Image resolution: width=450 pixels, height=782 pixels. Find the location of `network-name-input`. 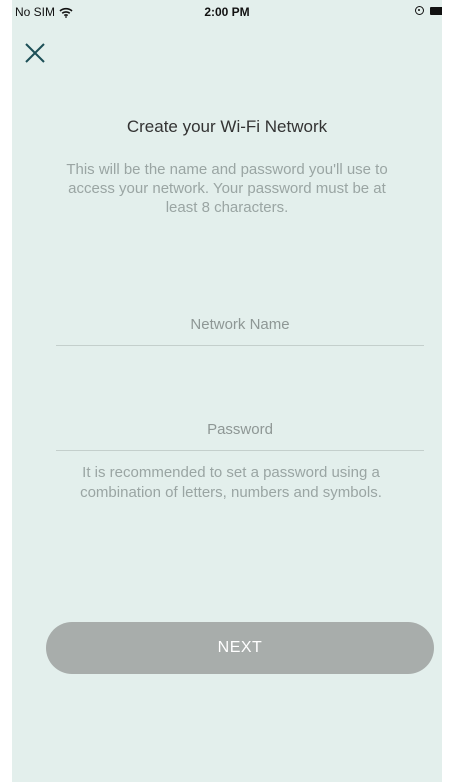

network-name-input is located at coordinates (240, 324).